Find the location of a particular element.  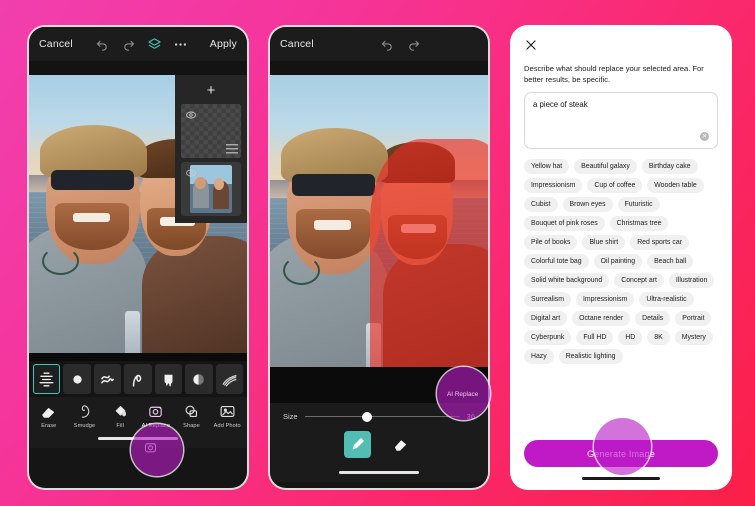

size-value: 36 is located at coordinates (470, 416).